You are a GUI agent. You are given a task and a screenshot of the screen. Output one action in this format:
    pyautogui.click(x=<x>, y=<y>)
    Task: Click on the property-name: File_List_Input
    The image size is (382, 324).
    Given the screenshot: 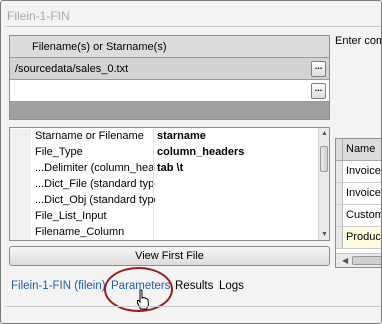 What is the action you would take?
    pyautogui.click(x=71, y=216)
    